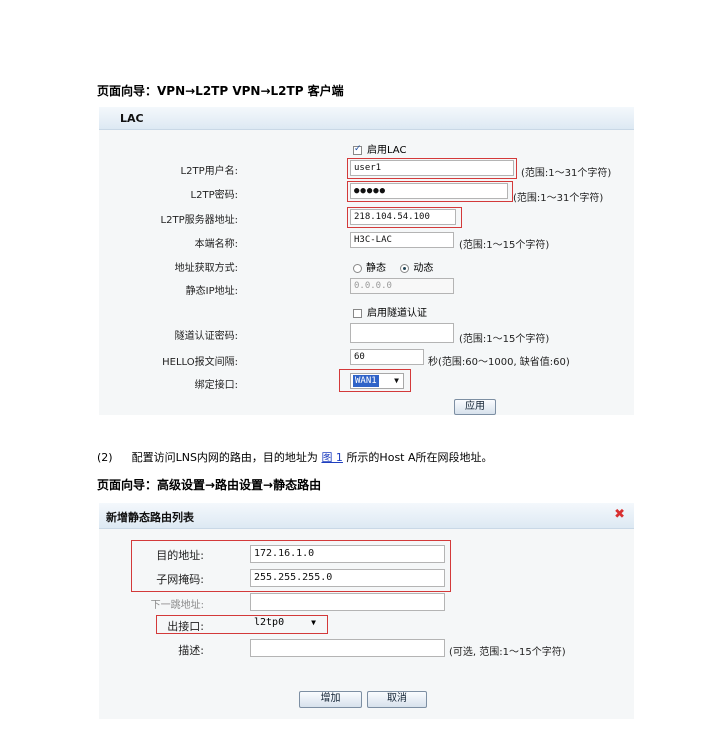  I want to click on l2tp-username-label: L2TP用户名:, so click(209, 171).